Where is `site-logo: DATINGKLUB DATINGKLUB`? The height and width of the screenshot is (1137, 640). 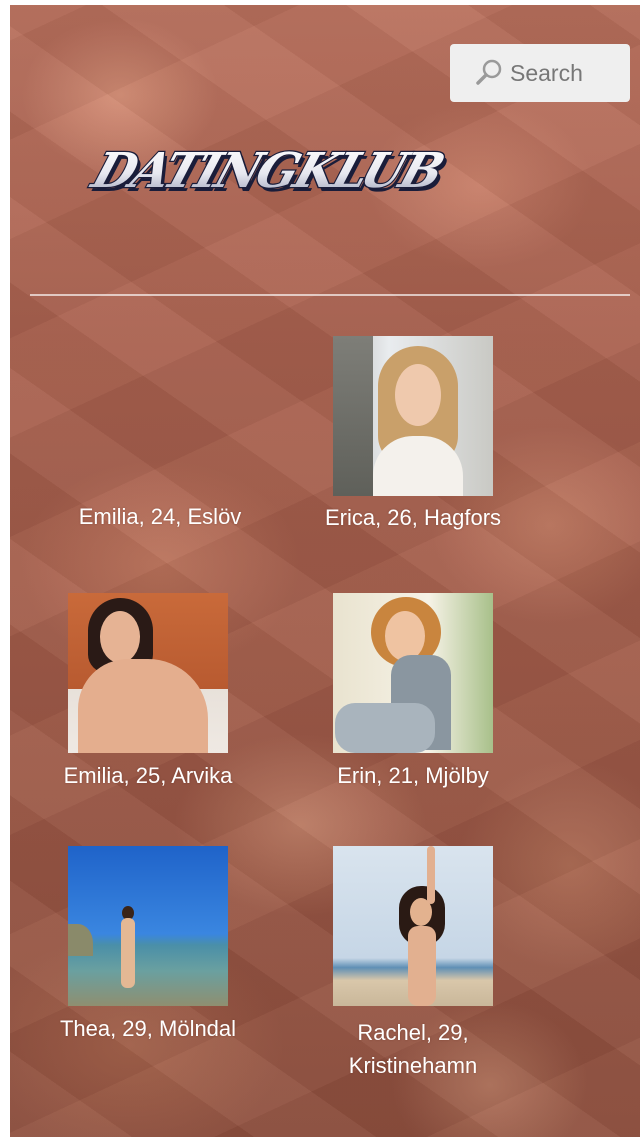 site-logo: DATINGKLUB DATINGKLUB is located at coordinates (275, 172).